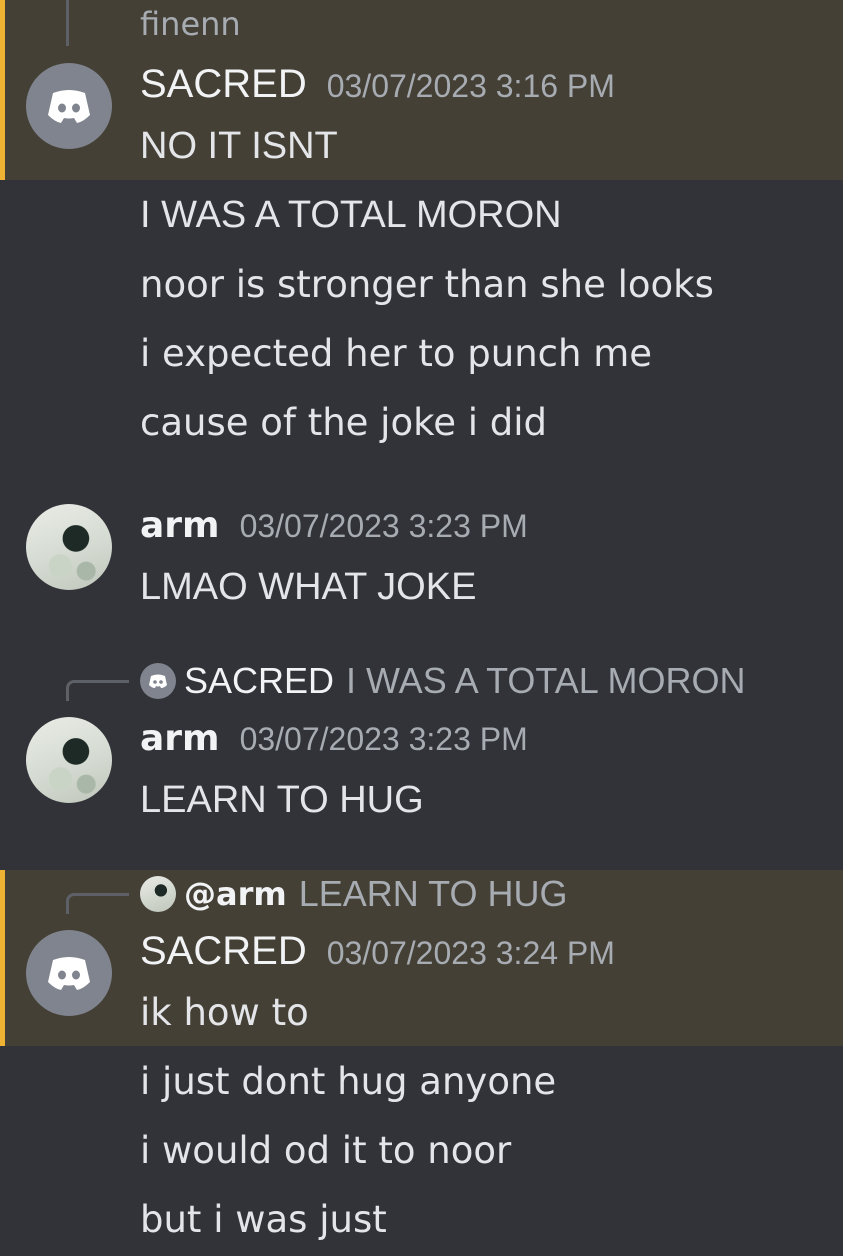  Describe the element at coordinates (348, 1081) in the screenshot. I see `message-line: i just dont hug anyone` at that location.